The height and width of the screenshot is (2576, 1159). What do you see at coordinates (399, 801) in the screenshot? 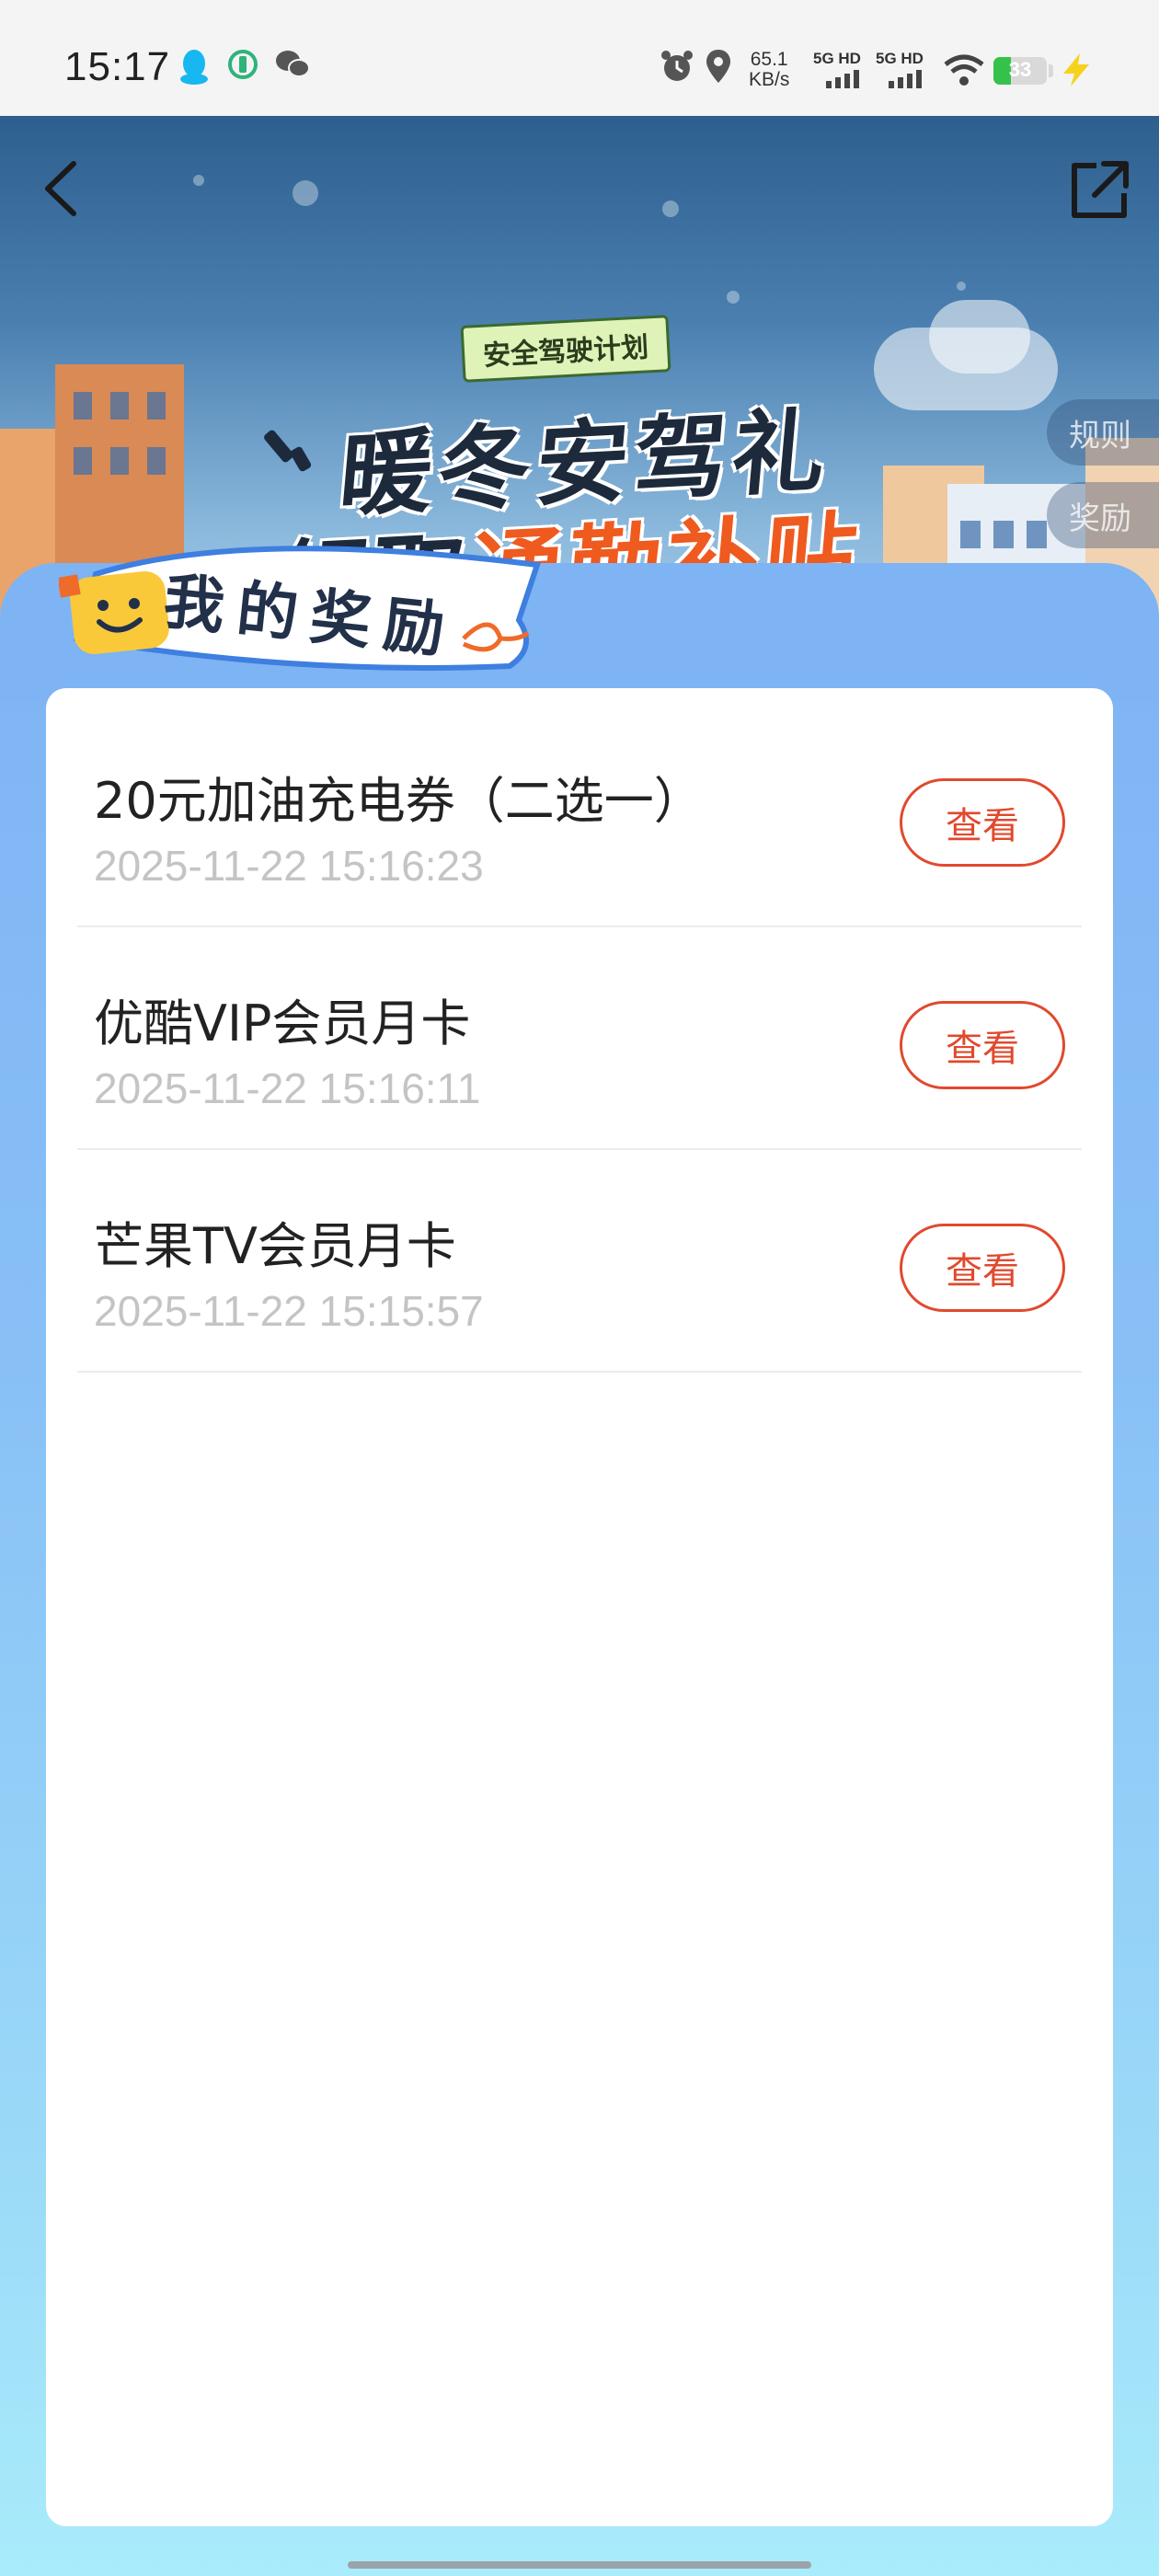
I see `reward-name: 20元加油充电券（二选一）` at bounding box center [399, 801].